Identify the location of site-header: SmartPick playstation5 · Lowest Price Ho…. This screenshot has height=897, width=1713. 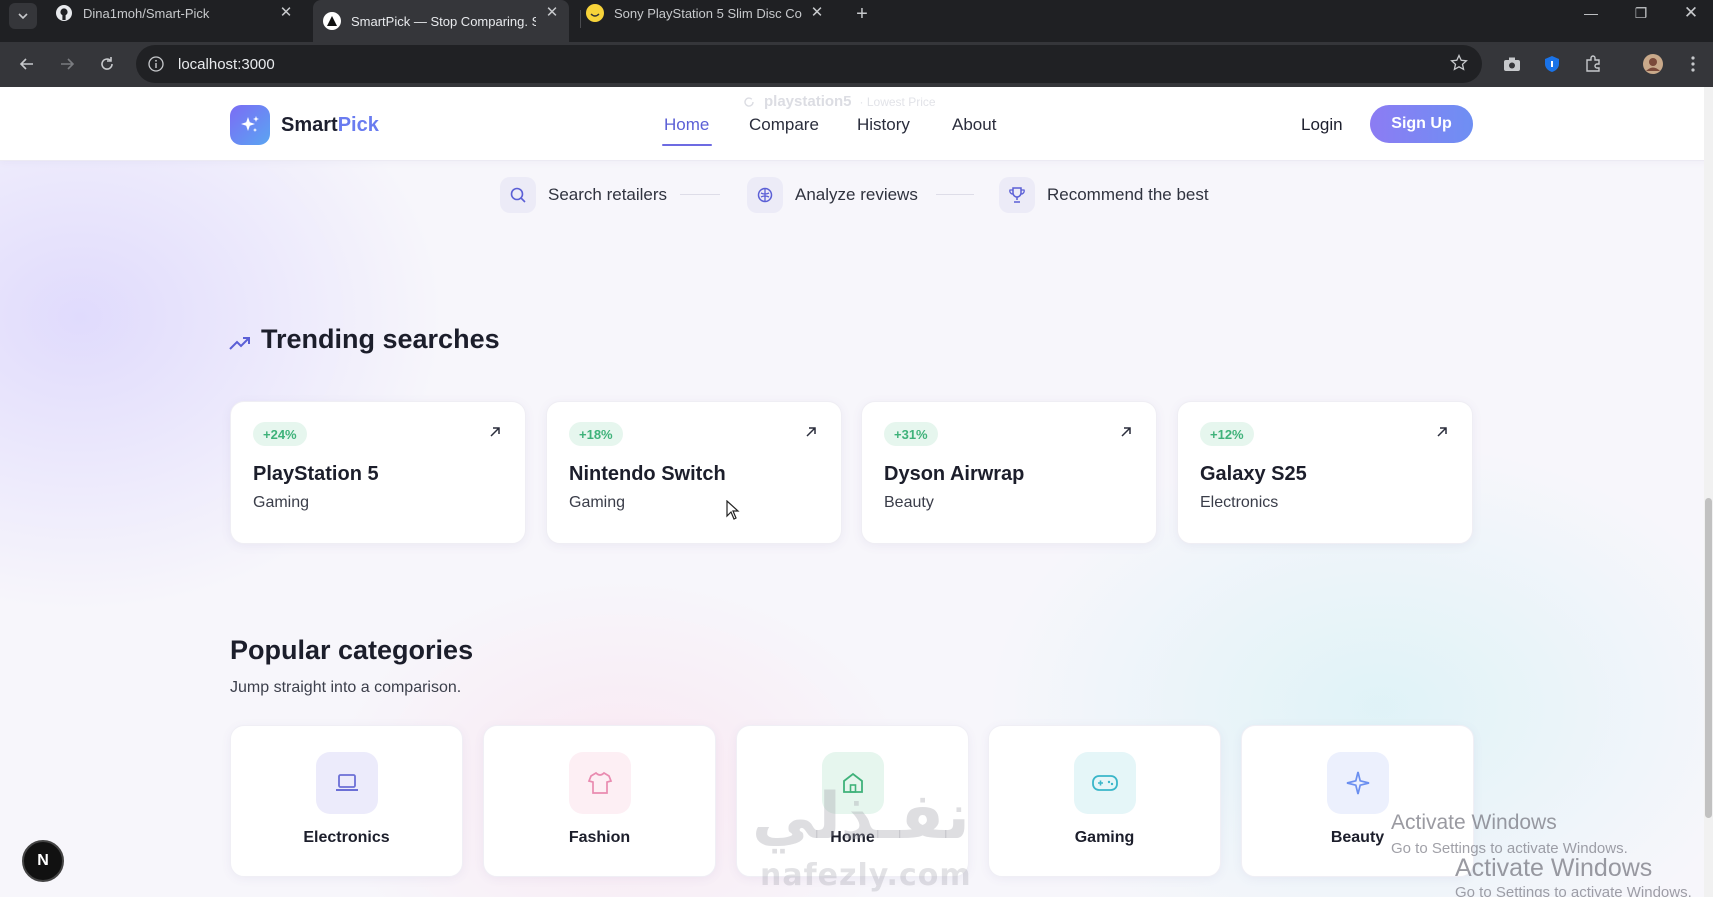
(856, 124).